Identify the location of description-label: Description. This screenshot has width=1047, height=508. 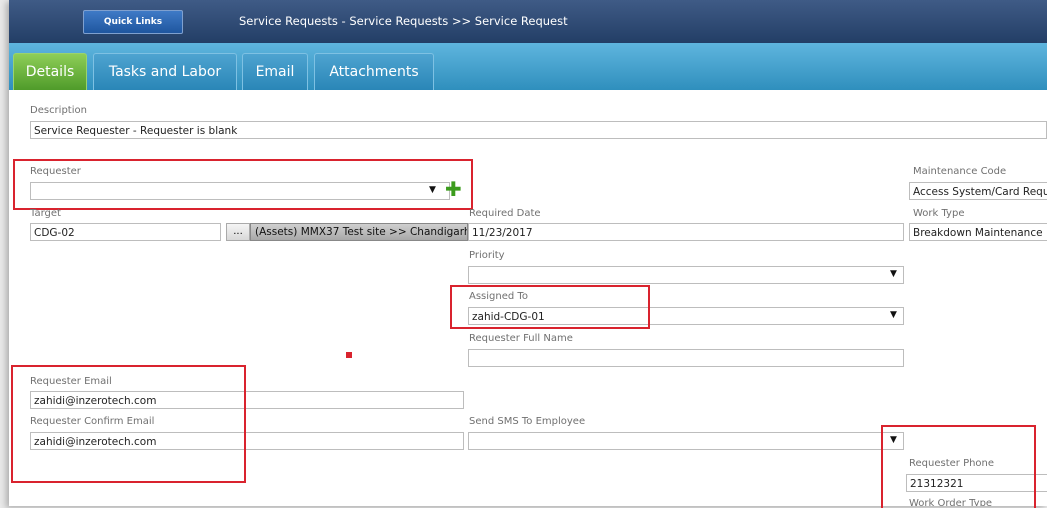
(58, 110).